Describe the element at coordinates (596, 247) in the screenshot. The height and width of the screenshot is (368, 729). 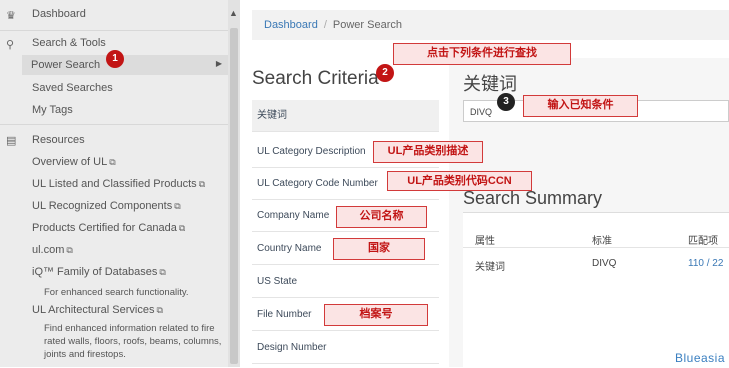
I see `table-divider` at that location.